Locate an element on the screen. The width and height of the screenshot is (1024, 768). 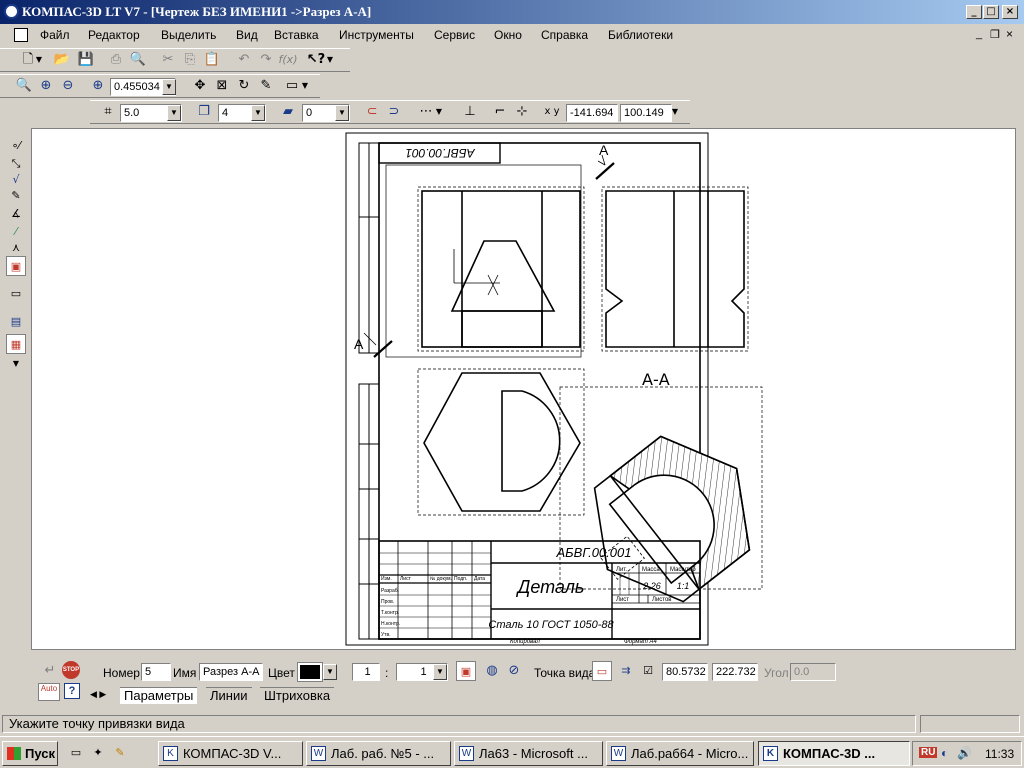
orthogonal-icon: ⊥ is located at coordinates (470, 112).